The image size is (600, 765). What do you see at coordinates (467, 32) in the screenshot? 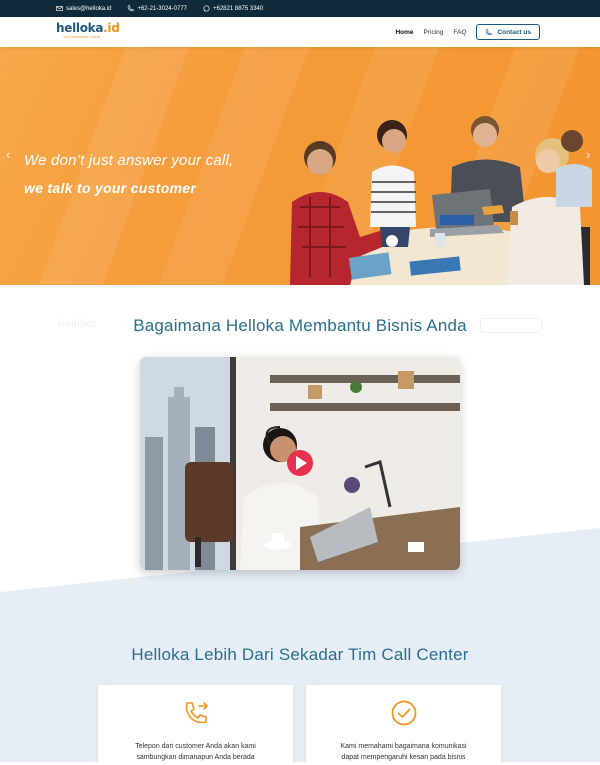
I see `nav-menu: Home Pricing FAQ Contact us` at bounding box center [467, 32].